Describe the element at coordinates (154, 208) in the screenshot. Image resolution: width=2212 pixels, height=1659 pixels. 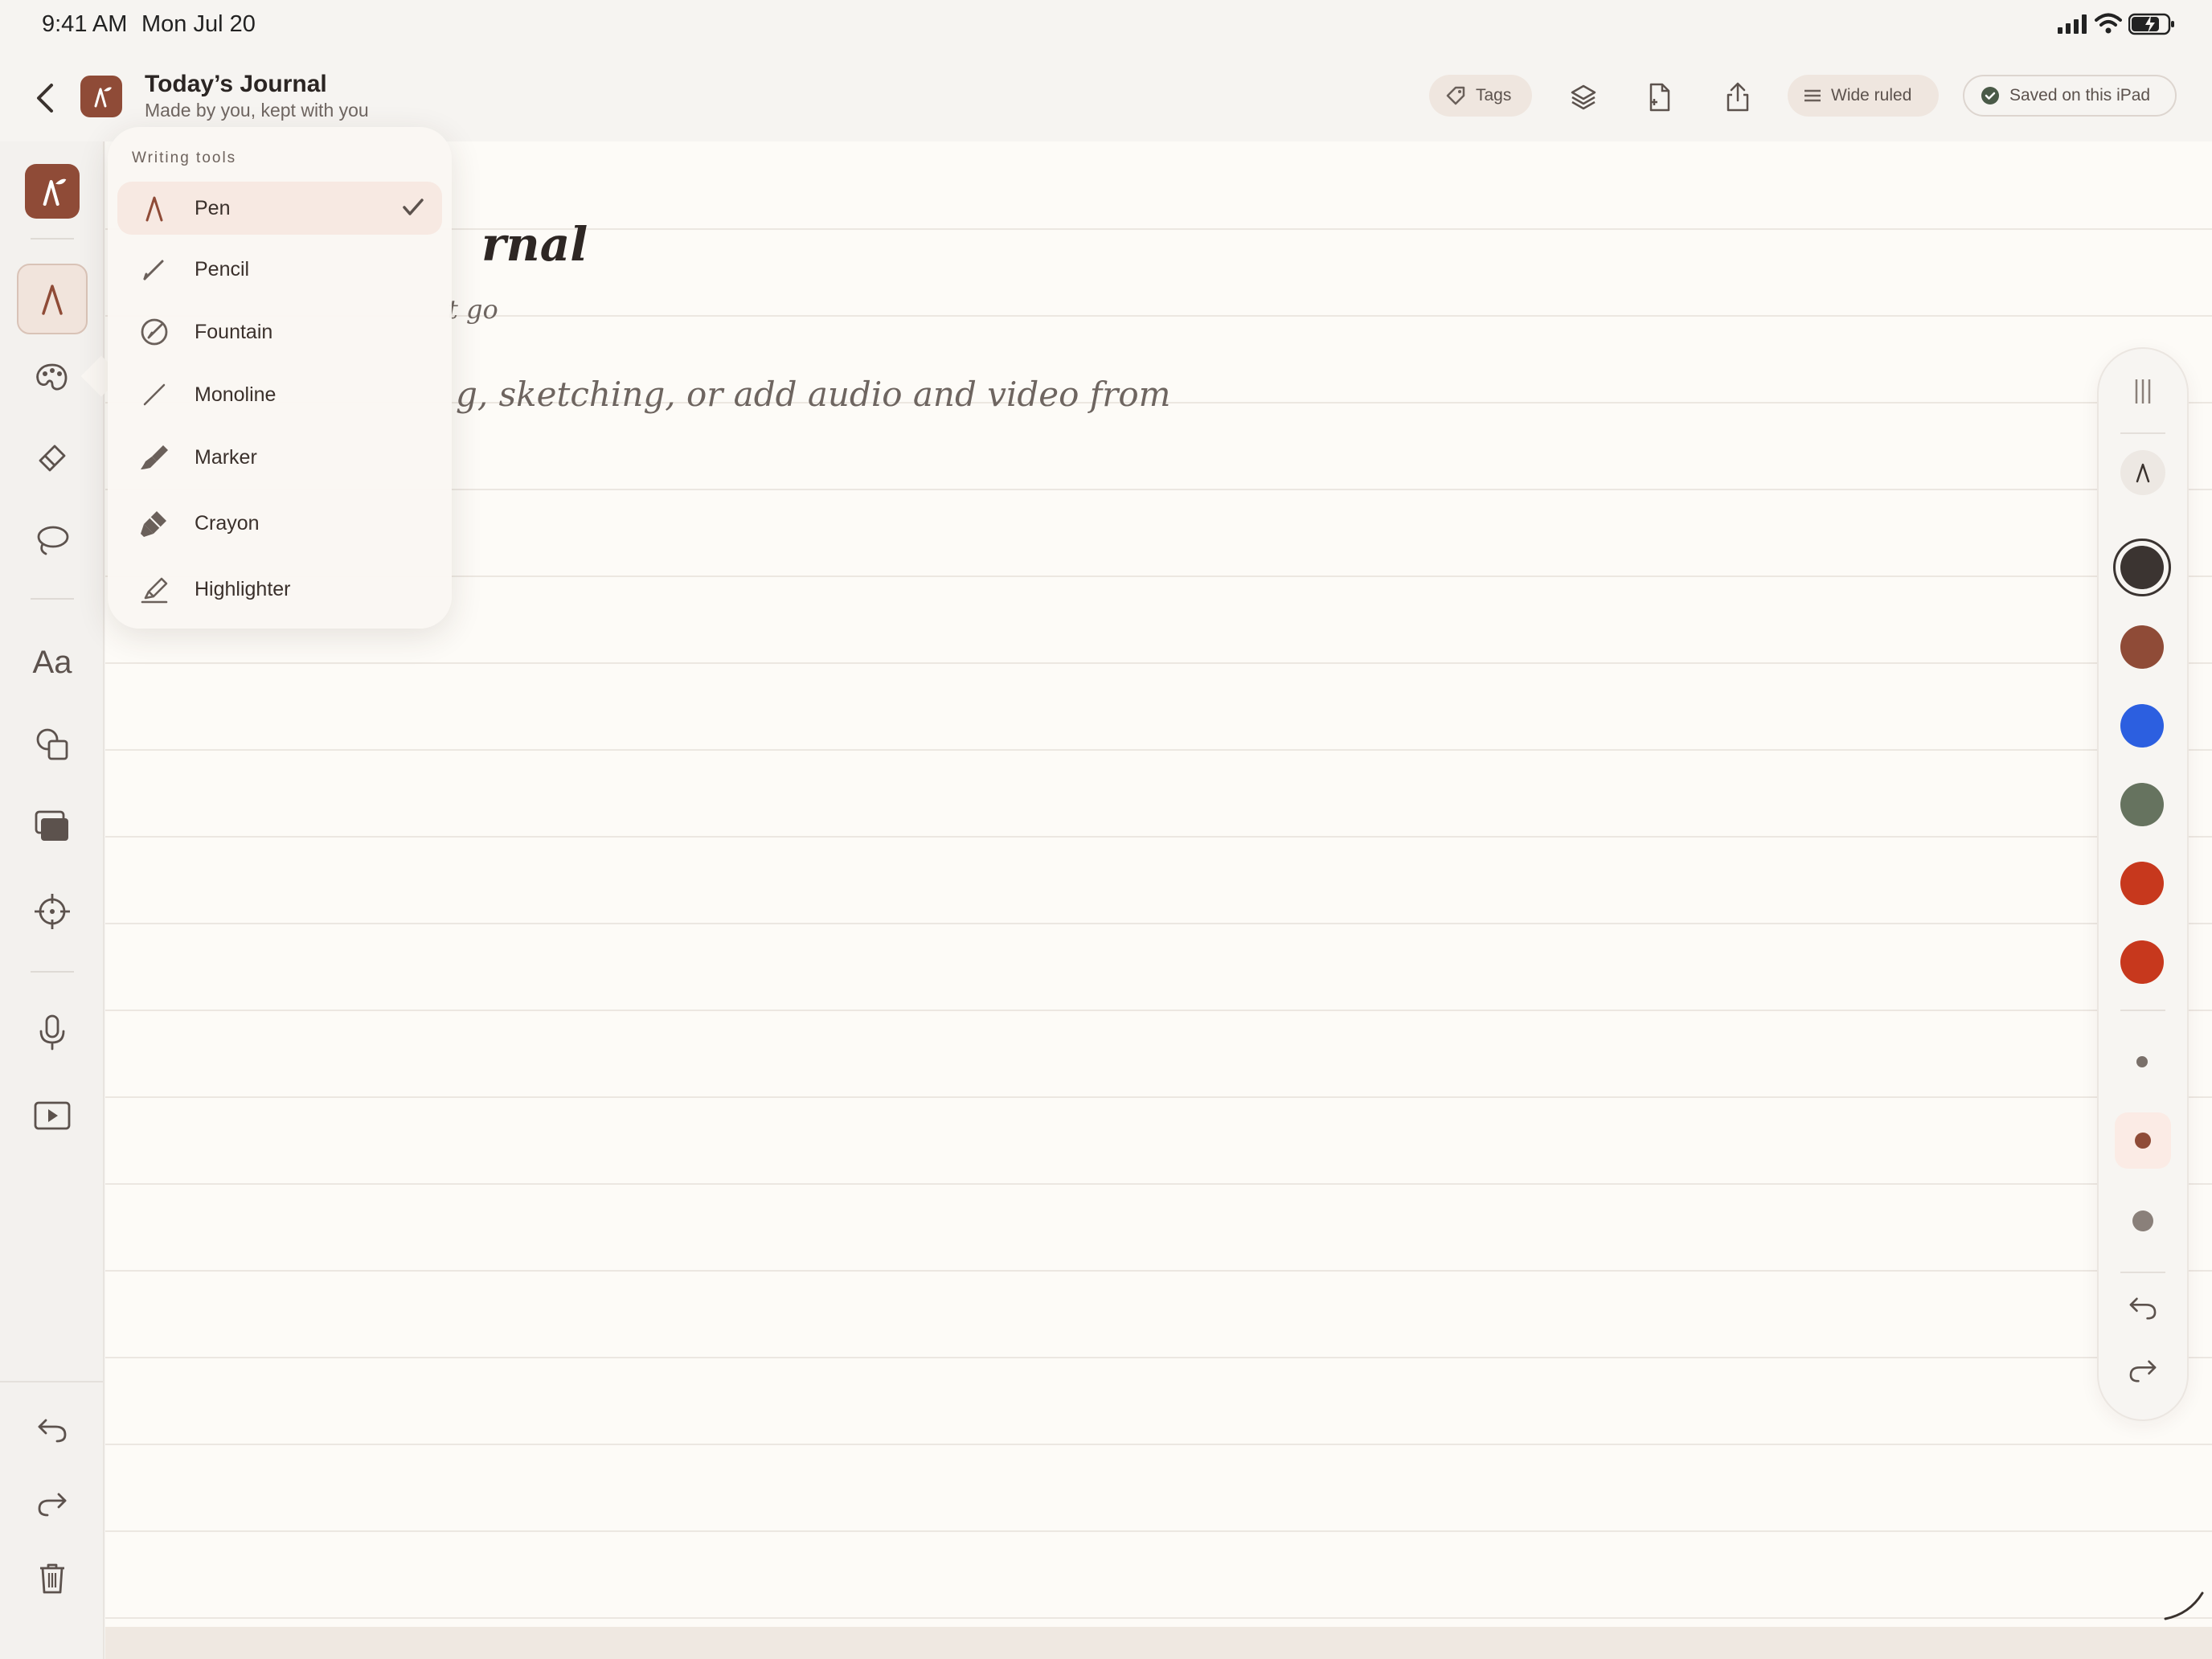
I see `pen-icon` at that location.